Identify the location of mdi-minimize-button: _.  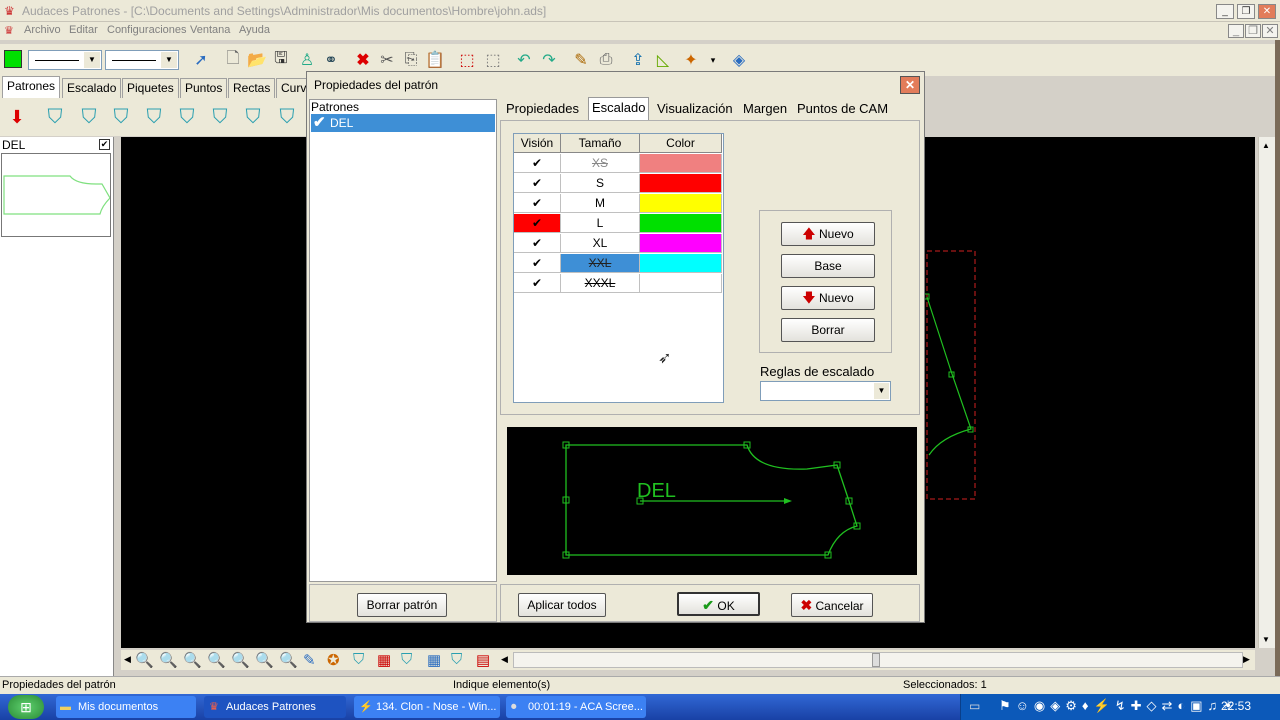
(1236, 31).